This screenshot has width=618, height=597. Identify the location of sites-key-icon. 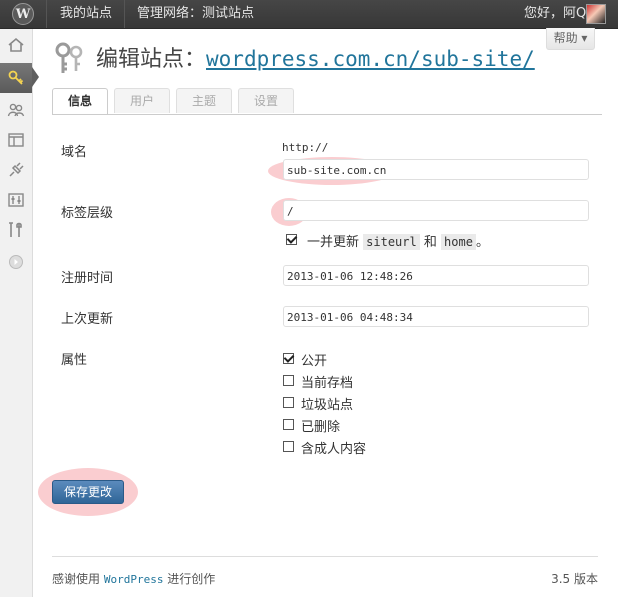
(16, 78).